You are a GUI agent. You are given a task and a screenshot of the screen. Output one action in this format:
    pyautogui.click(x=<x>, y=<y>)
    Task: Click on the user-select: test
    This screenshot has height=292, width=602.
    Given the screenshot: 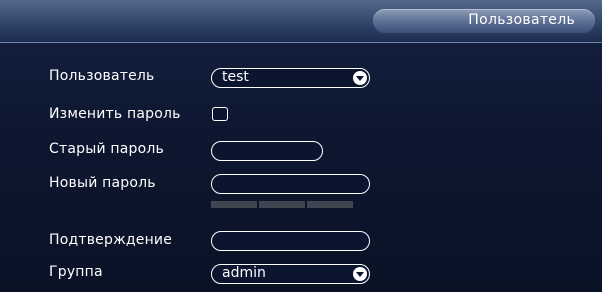 What is the action you would take?
    pyautogui.click(x=290, y=78)
    